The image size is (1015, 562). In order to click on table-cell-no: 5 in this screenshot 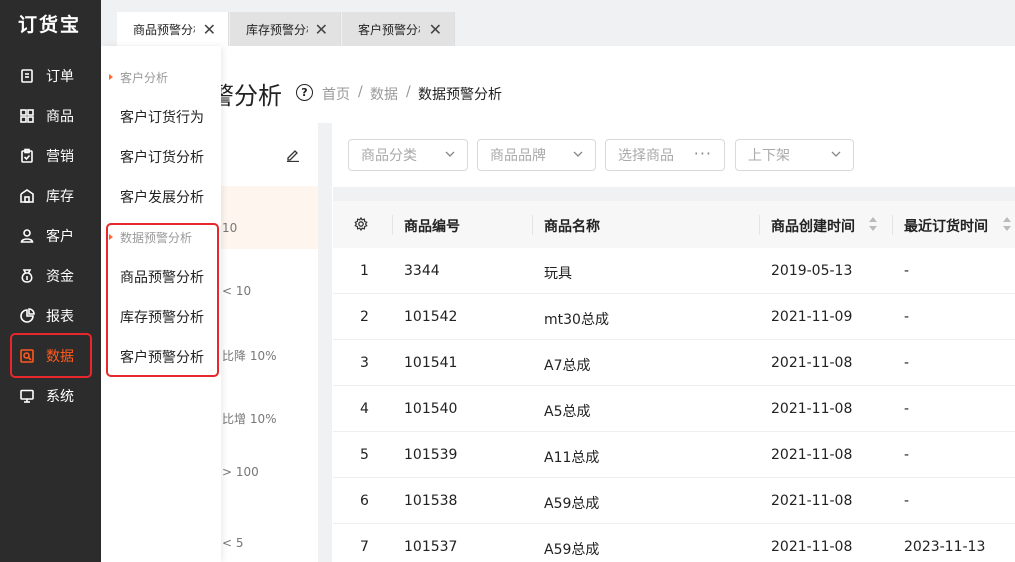, I will do `click(364, 455)`.